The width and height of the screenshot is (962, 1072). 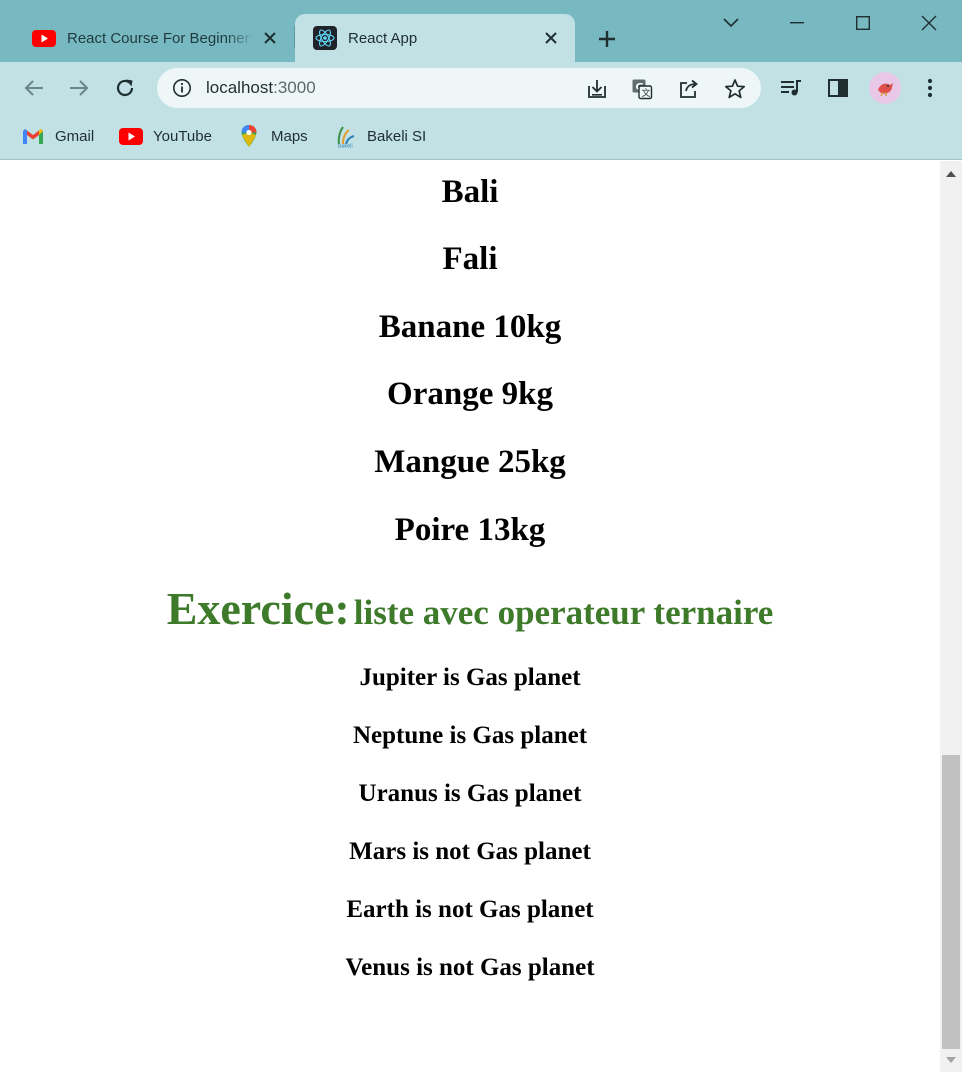 What do you see at coordinates (345, 137) in the screenshot?
I see `bakeli-icon: bakeli` at bounding box center [345, 137].